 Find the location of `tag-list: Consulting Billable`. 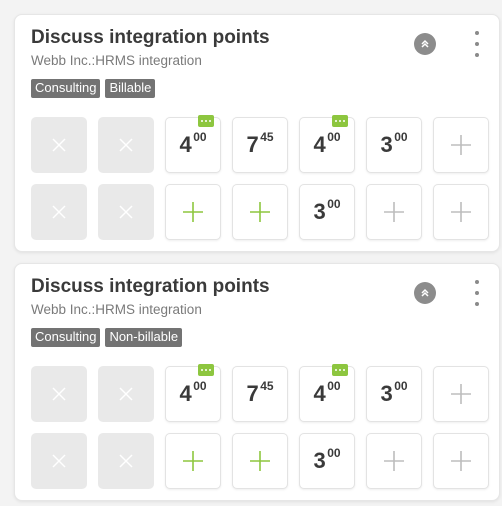

tag-list: Consulting Billable is located at coordinates (93, 88).